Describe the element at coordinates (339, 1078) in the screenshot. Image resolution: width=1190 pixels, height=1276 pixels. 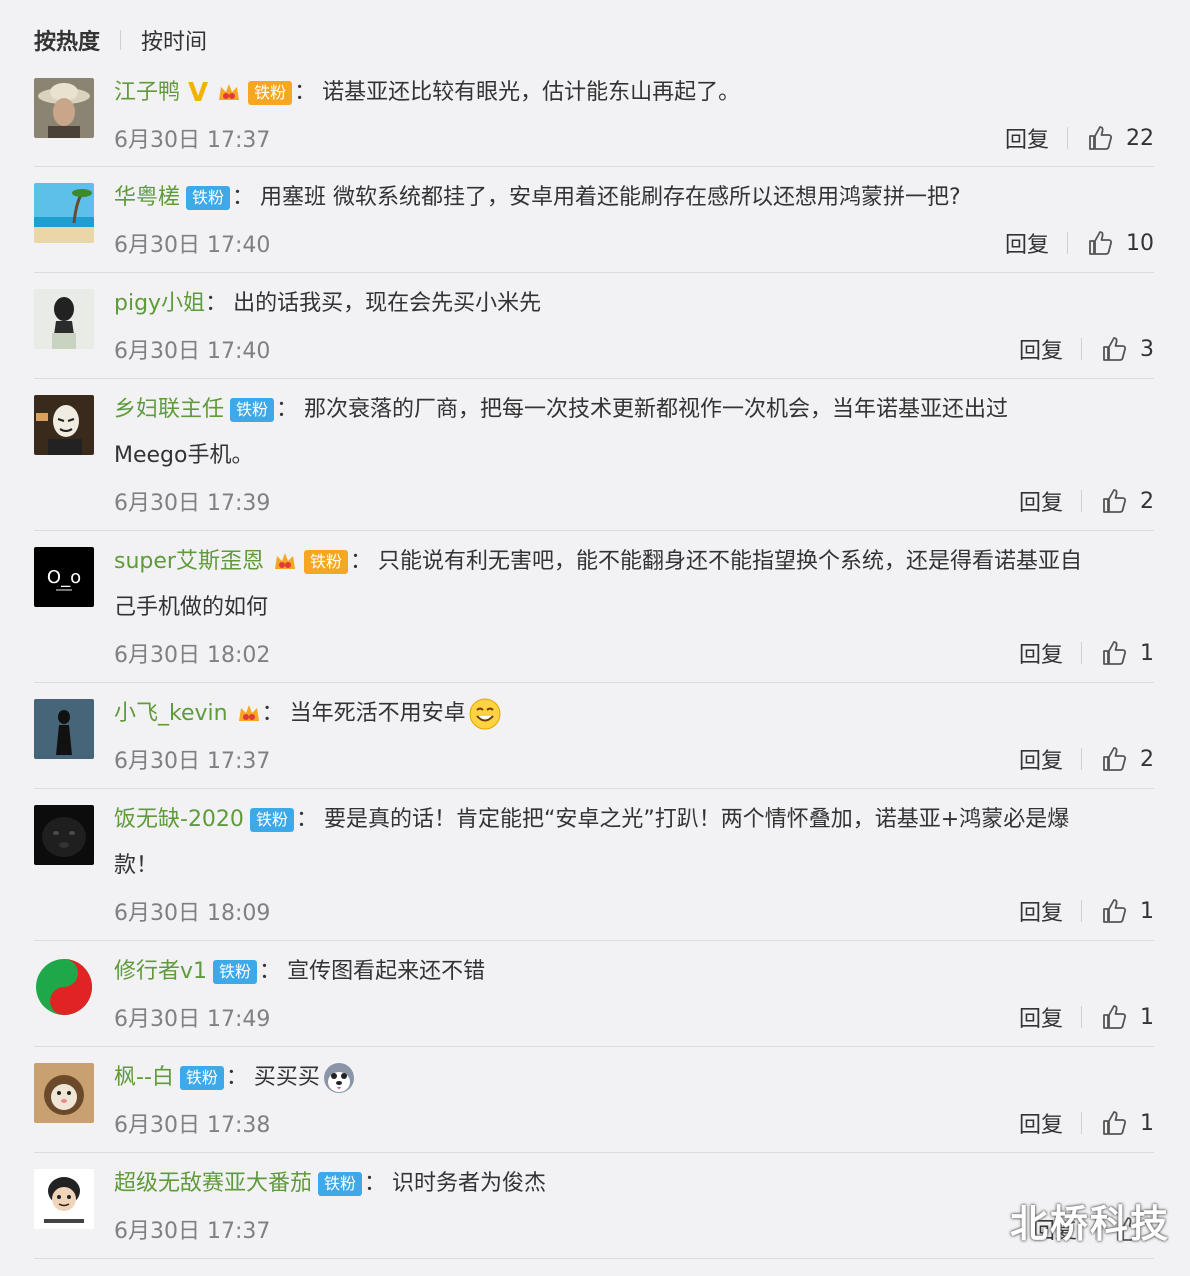
I see `husky-emoji-icon` at that location.